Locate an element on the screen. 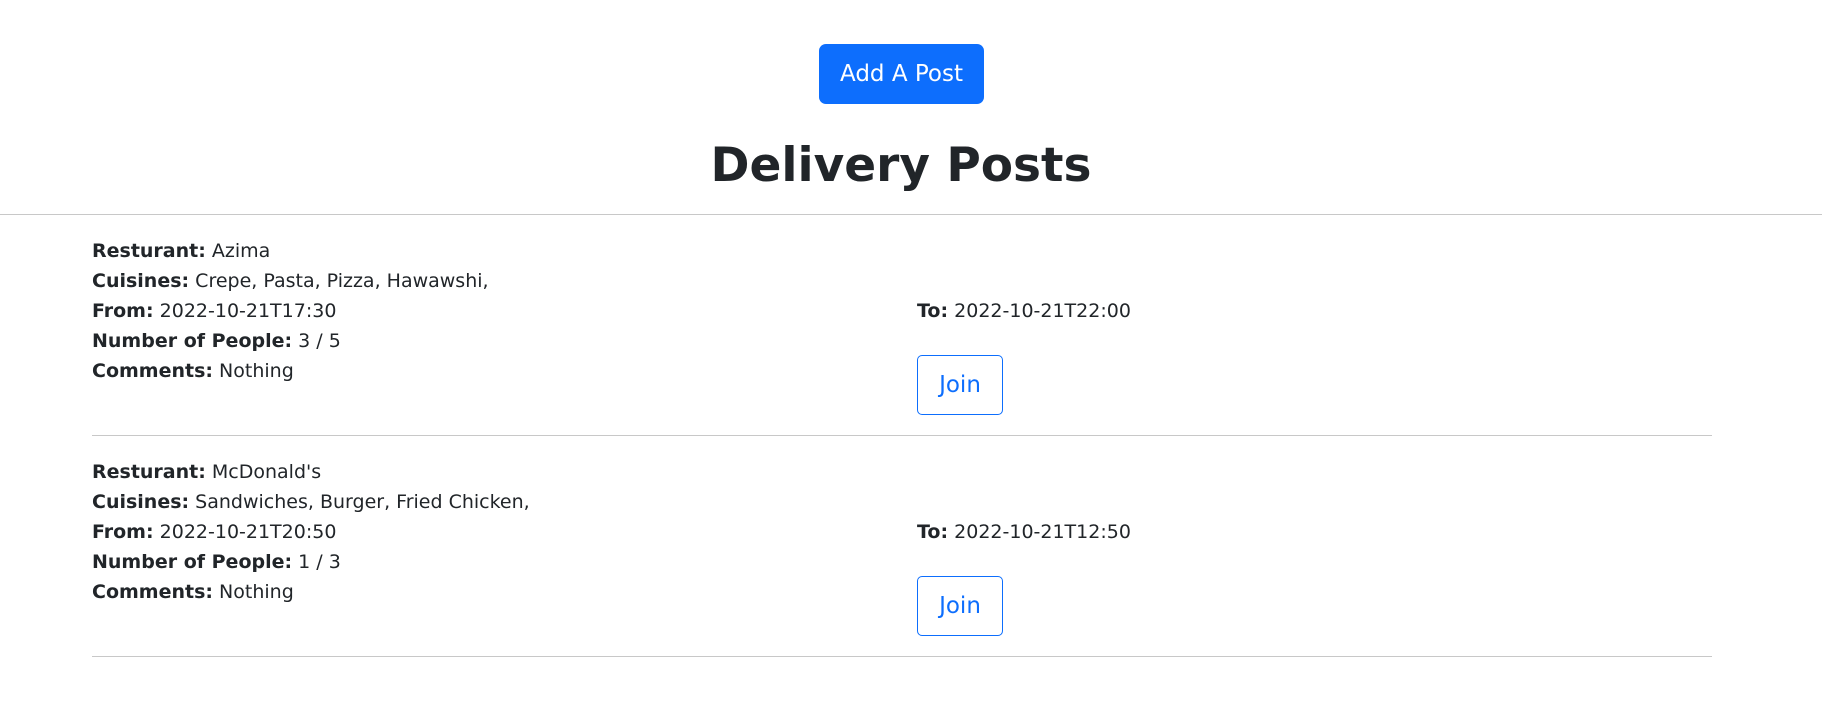  title-divider is located at coordinates (911, 214).